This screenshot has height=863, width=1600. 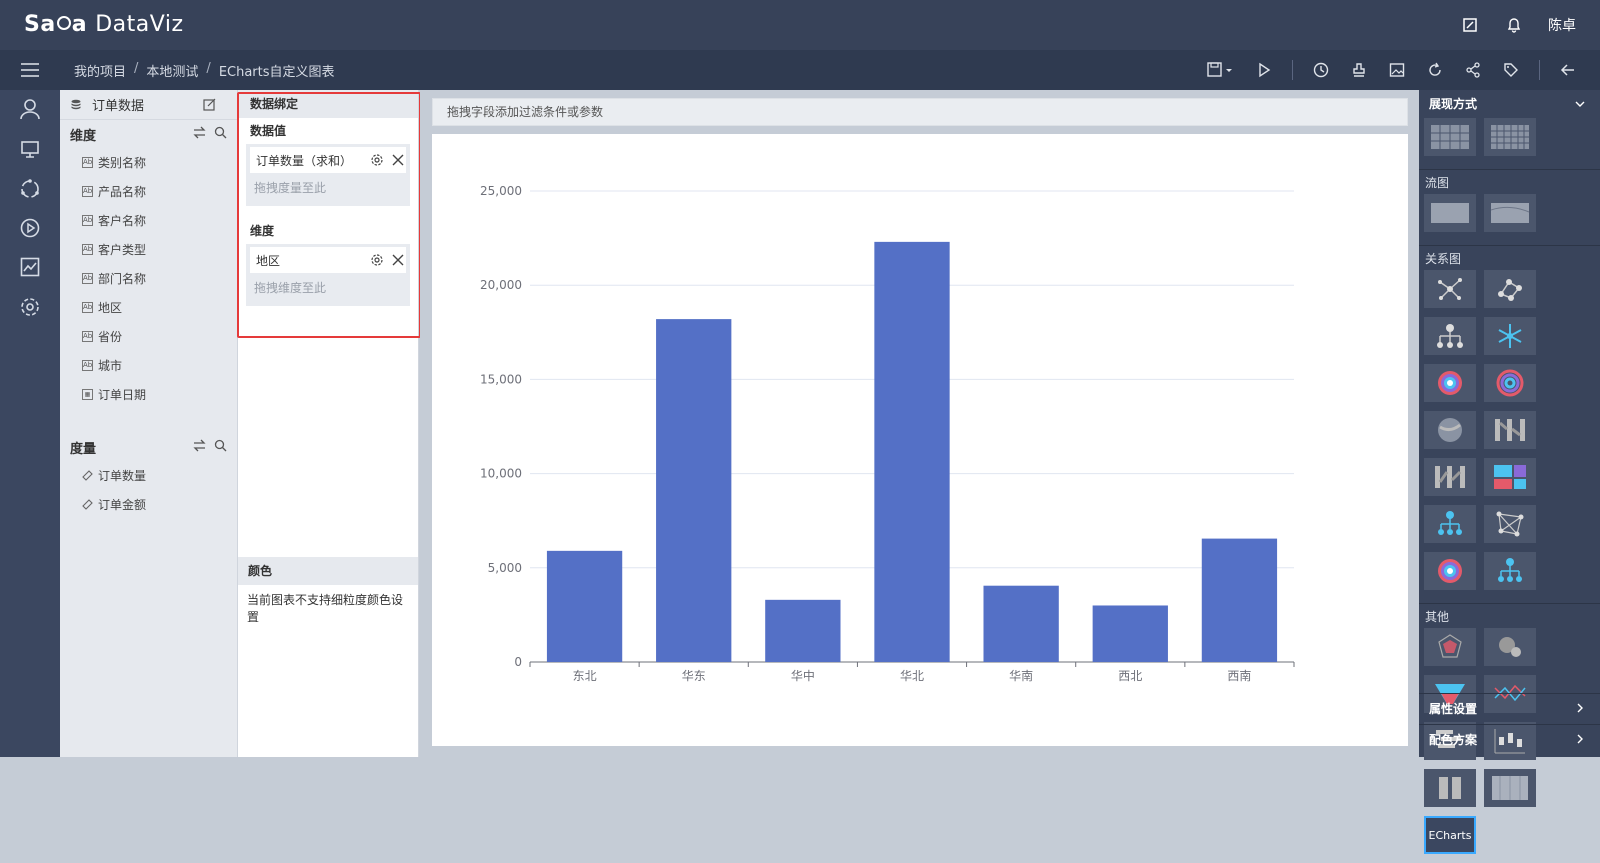 What do you see at coordinates (148, 365) in the screenshot?
I see `dimension-field: Ab 城市` at bounding box center [148, 365].